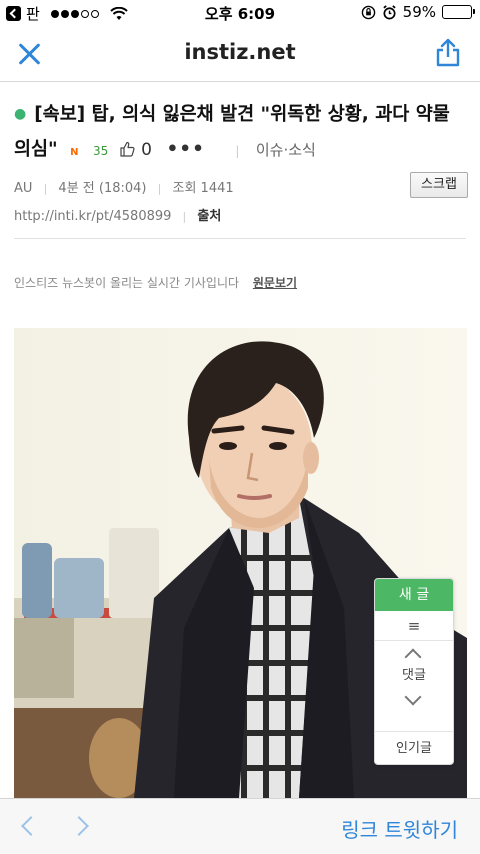 The height and width of the screenshot is (854, 480). What do you see at coordinates (240, 13) in the screenshot?
I see `status-bar: 판 오후 6:09 59%` at bounding box center [240, 13].